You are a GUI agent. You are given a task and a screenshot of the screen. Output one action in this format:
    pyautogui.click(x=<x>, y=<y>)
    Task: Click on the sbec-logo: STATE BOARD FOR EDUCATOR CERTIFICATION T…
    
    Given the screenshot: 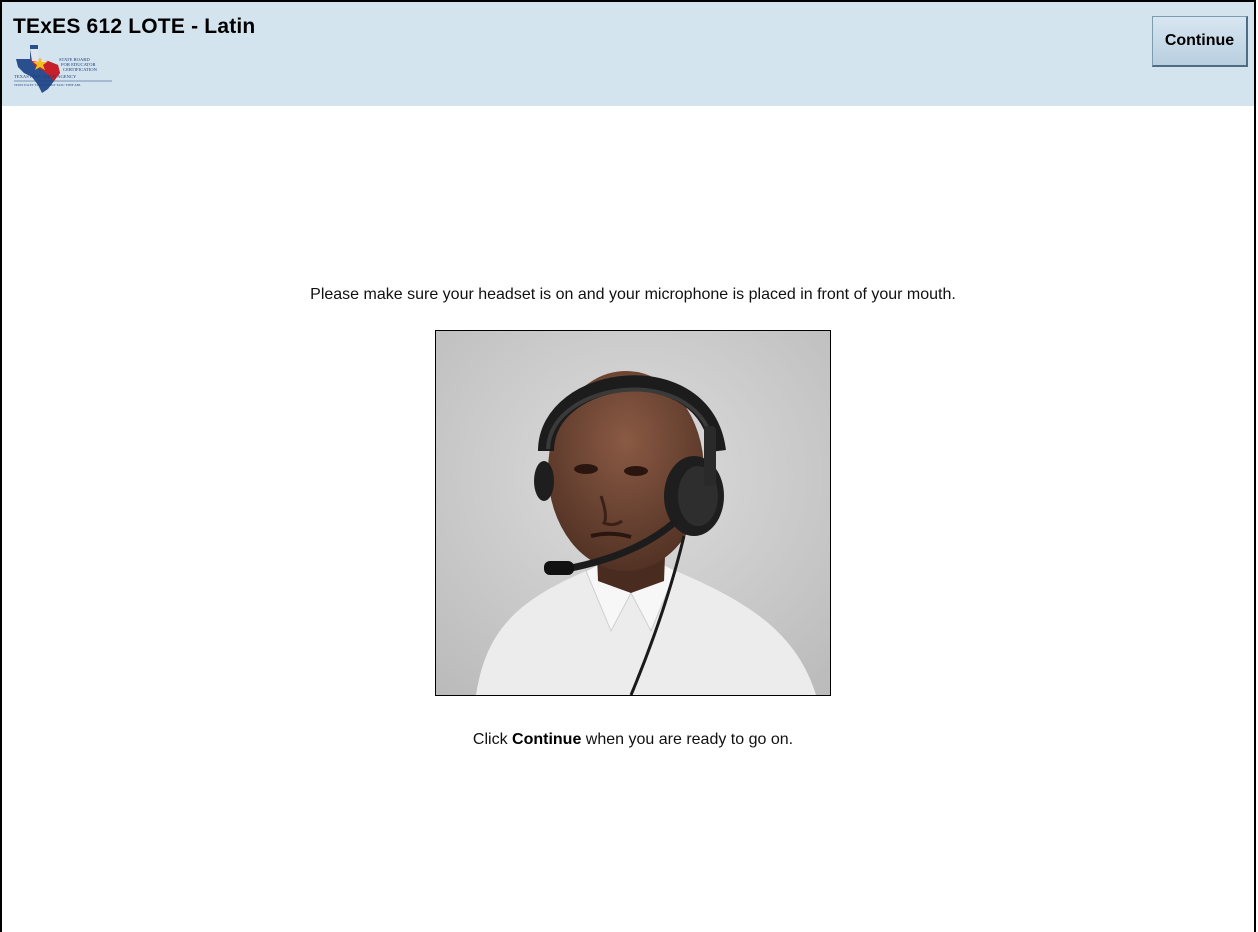 What is the action you would take?
    pyautogui.click(x=63, y=69)
    